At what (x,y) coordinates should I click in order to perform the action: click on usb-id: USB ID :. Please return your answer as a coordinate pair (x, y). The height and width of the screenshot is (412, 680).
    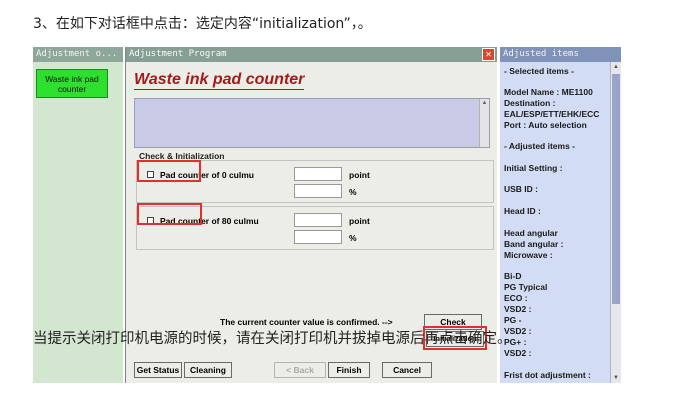
    Looking at the image, I should click on (521, 189).